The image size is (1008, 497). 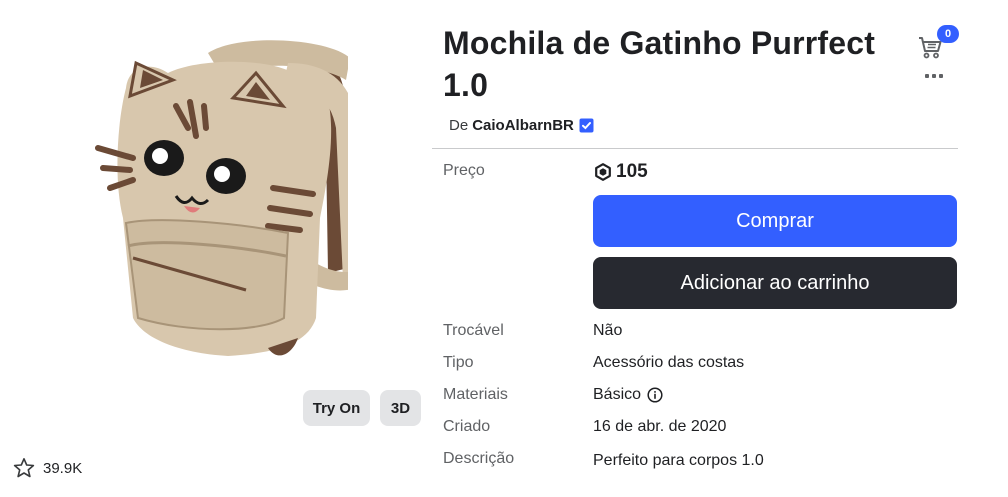 What do you see at coordinates (660, 426) in the screenshot?
I see `created-value: 16 de abr. de 2020` at bounding box center [660, 426].